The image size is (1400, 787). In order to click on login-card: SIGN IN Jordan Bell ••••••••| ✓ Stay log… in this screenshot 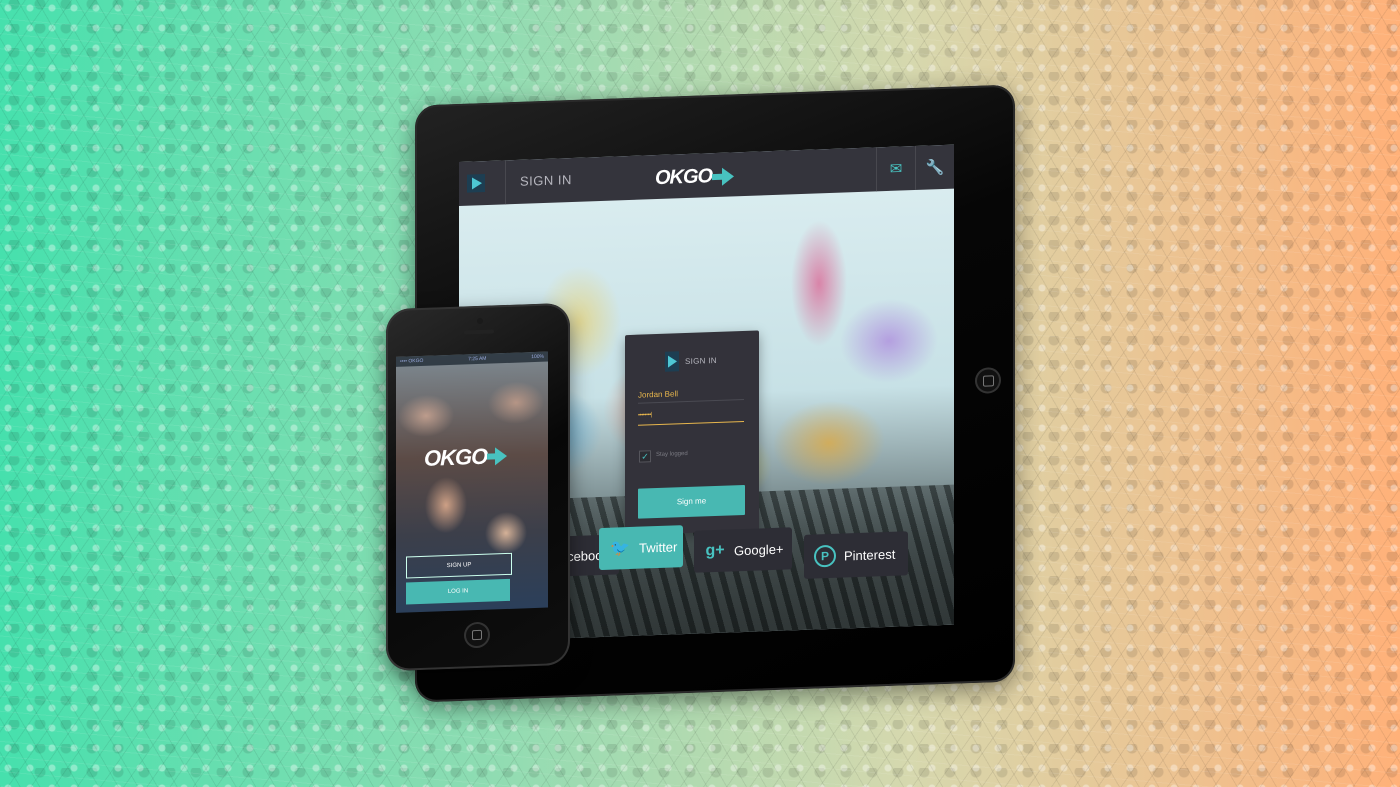, I will do `click(692, 433)`.